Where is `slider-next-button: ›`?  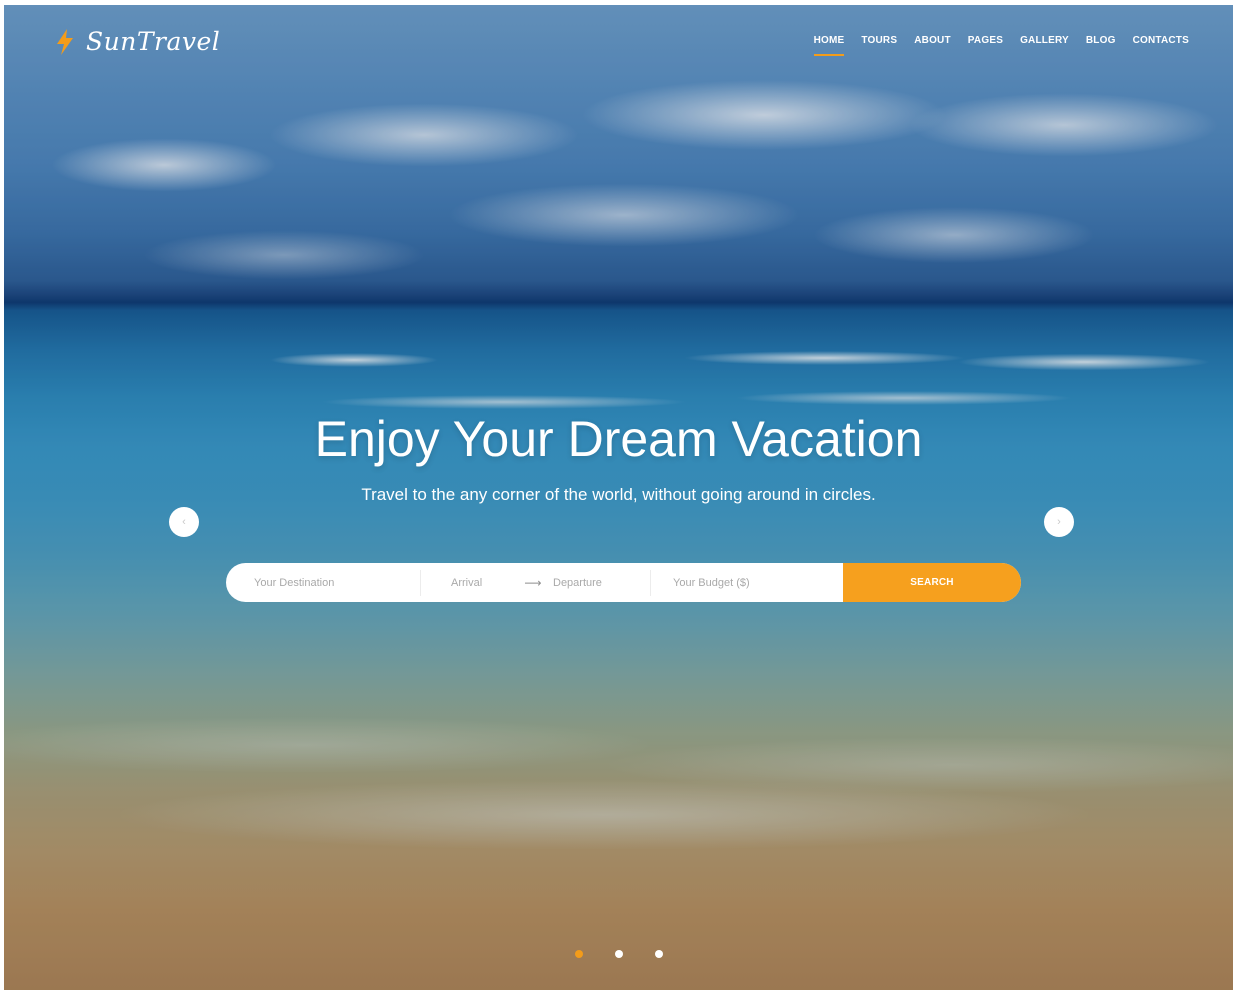 slider-next-button: › is located at coordinates (1059, 522).